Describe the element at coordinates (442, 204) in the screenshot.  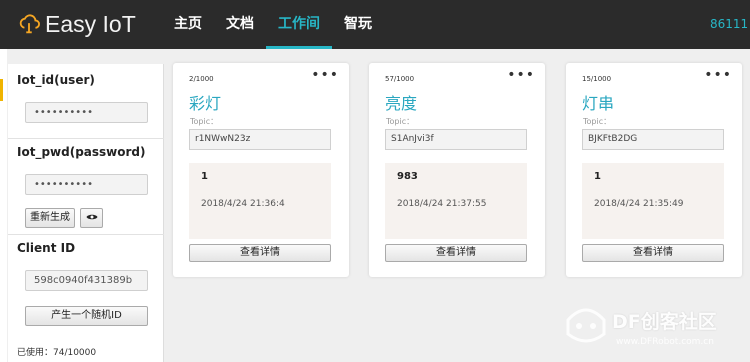
I see `latest-timestamp: 2018/4/24 21:37:55` at that location.